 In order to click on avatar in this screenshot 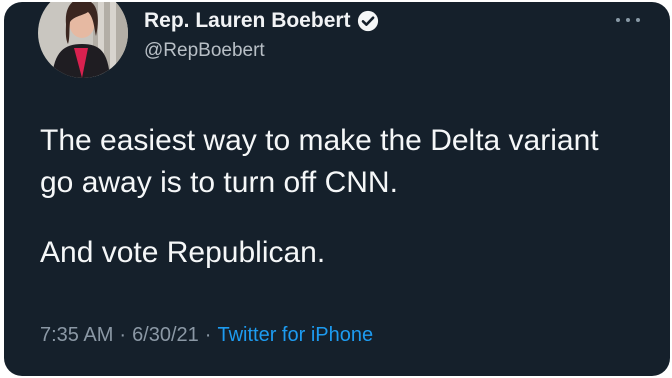, I will do `click(83, 40)`.